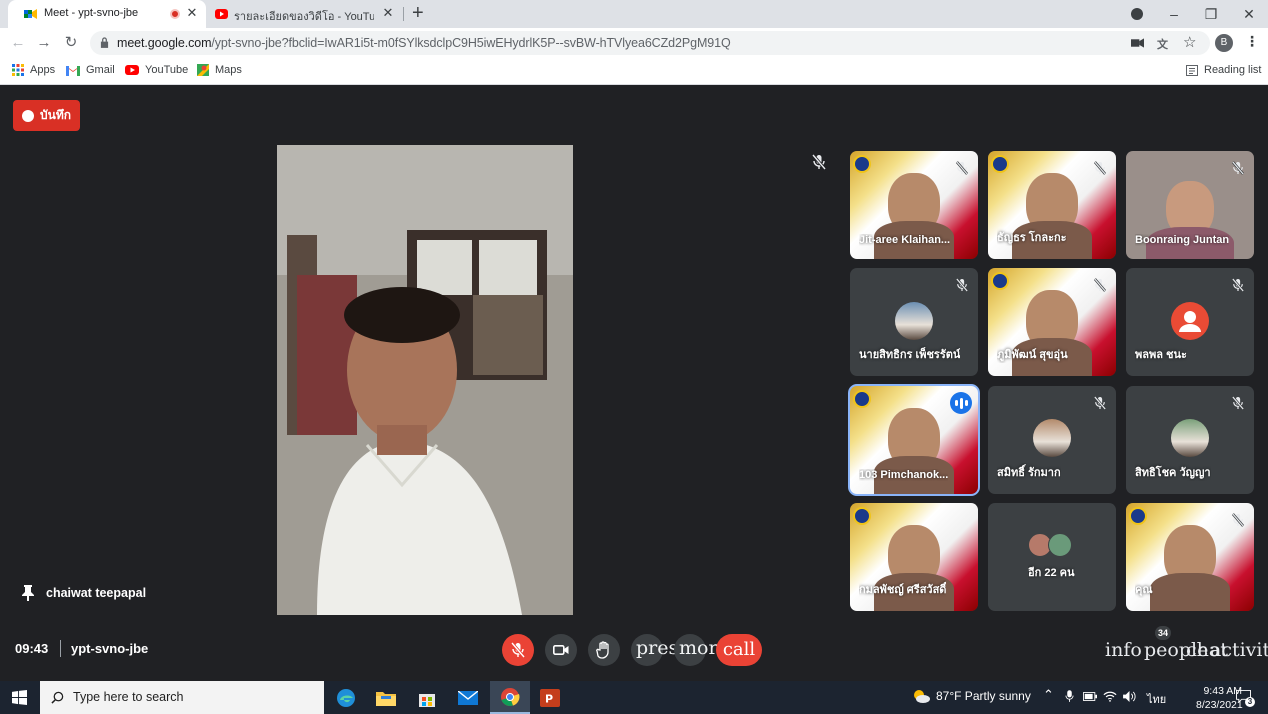 This screenshot has height=714, width=1268. I want to click on search-icon, so click(57, 697).